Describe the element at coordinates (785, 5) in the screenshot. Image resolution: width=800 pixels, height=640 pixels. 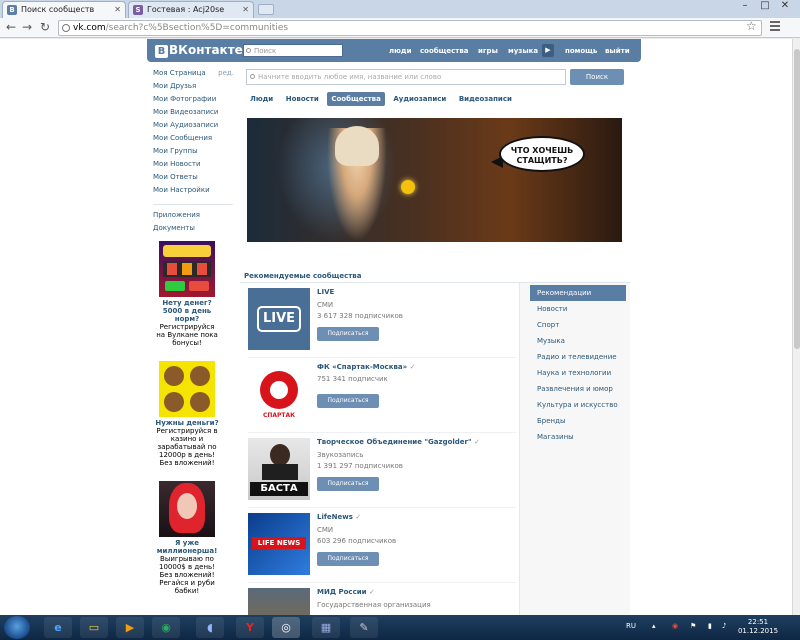
I see `close-window-icon: ✕` at that location.